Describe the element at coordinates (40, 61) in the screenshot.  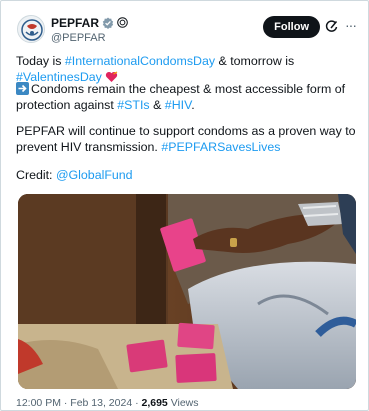
I see `p1-text: Today is` at that location.